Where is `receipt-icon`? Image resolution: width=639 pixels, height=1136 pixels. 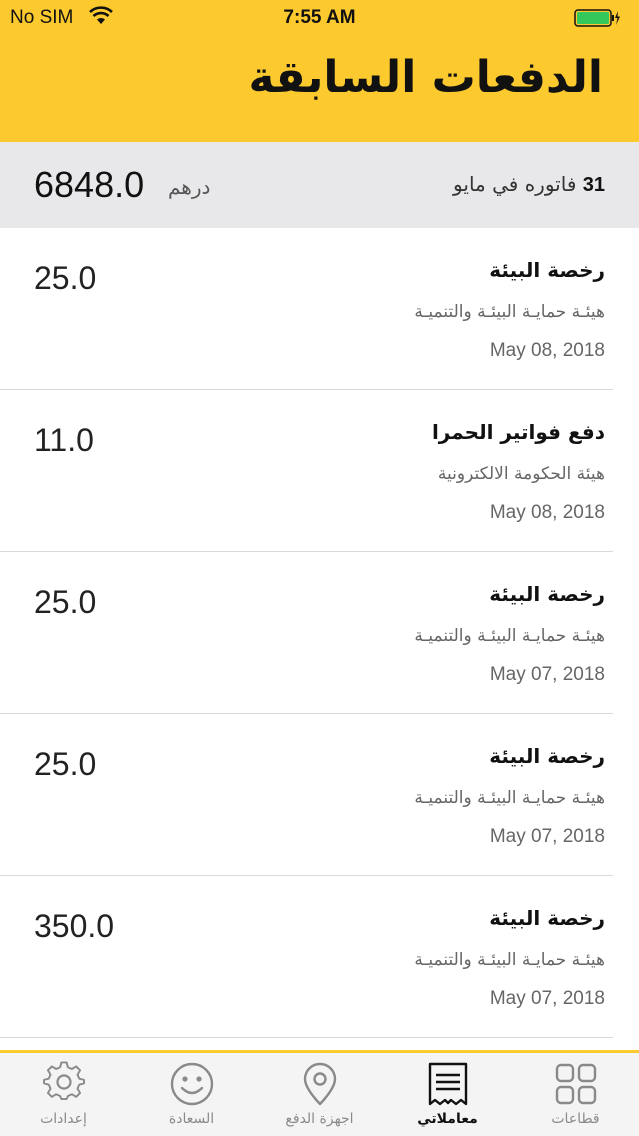
receipt-icon is located at coordinates (448, 1084).